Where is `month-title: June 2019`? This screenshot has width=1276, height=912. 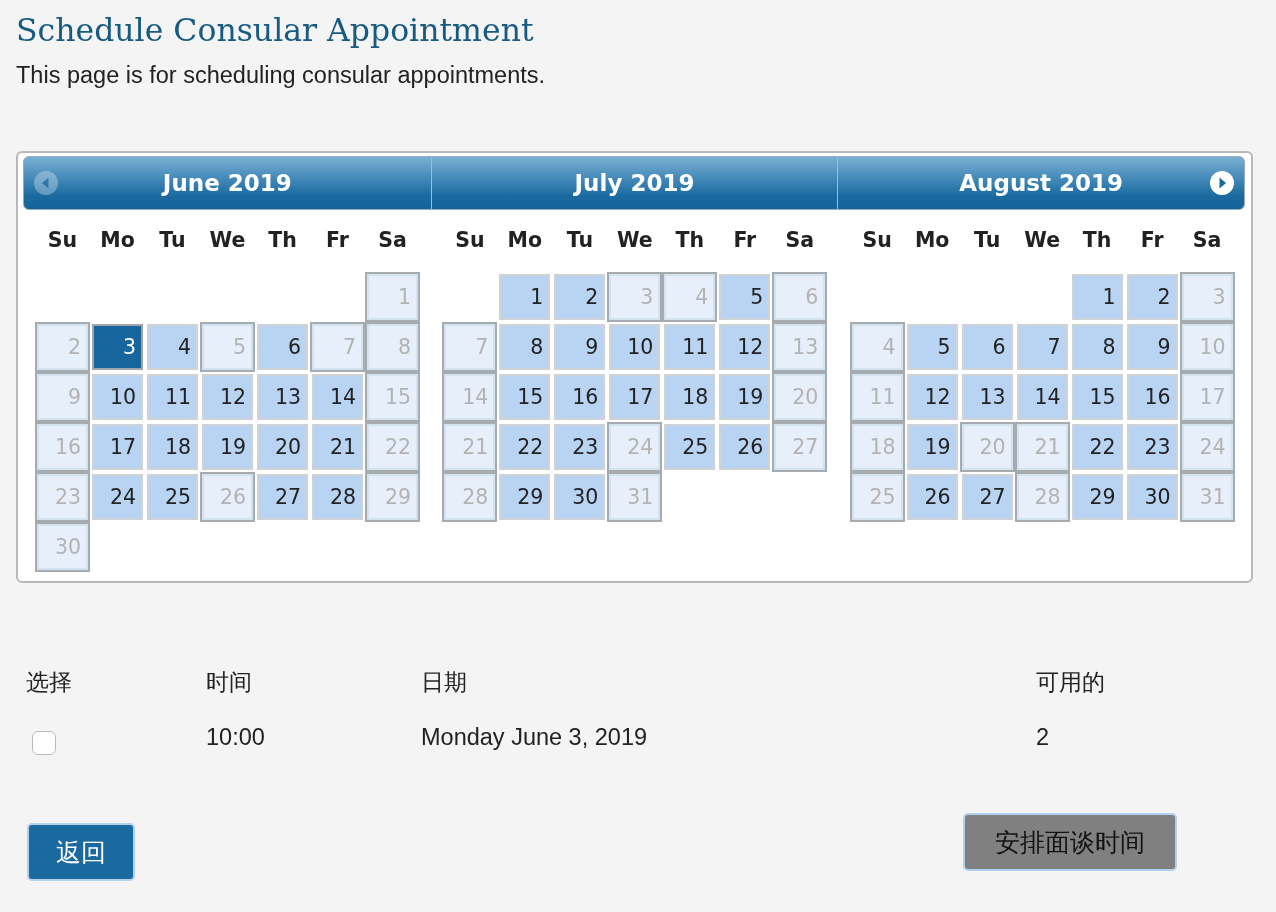 month-title: June 2019 is located at coordinates (227, 183).